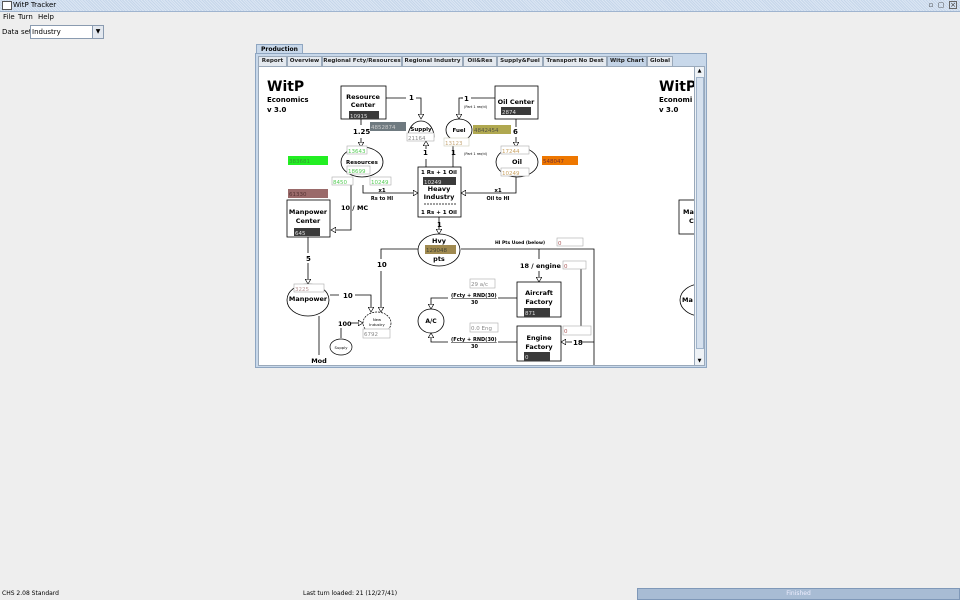  What do you see at coordinates (97, 32) in the screenshot?
I see `chevron-down-icon: ▼` at bounding box center [97, 32].